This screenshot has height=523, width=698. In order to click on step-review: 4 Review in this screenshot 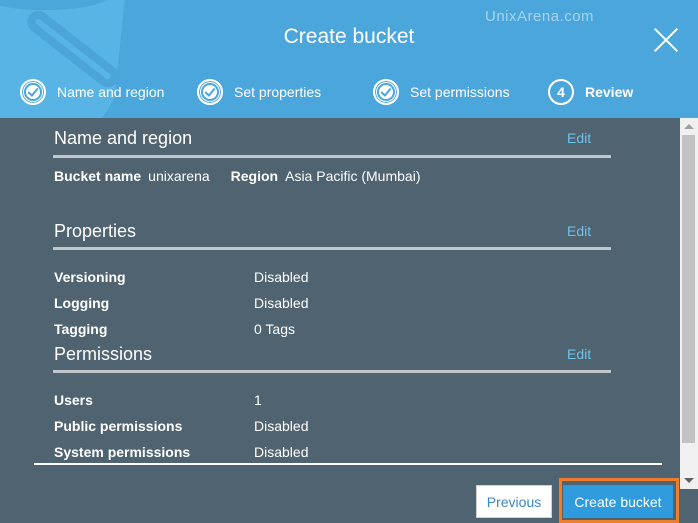, I will do `click(590, 92)`.